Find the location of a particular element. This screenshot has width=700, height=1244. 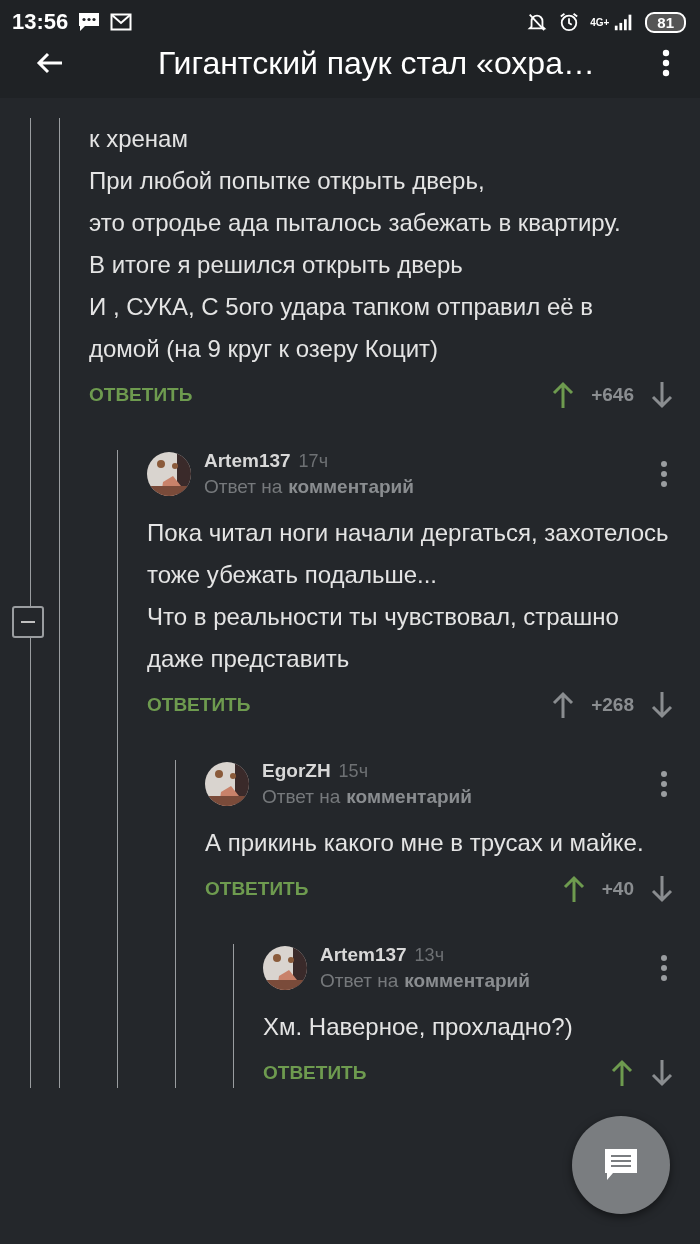

status-time: 13:56 is located at coordinates (40, 22).